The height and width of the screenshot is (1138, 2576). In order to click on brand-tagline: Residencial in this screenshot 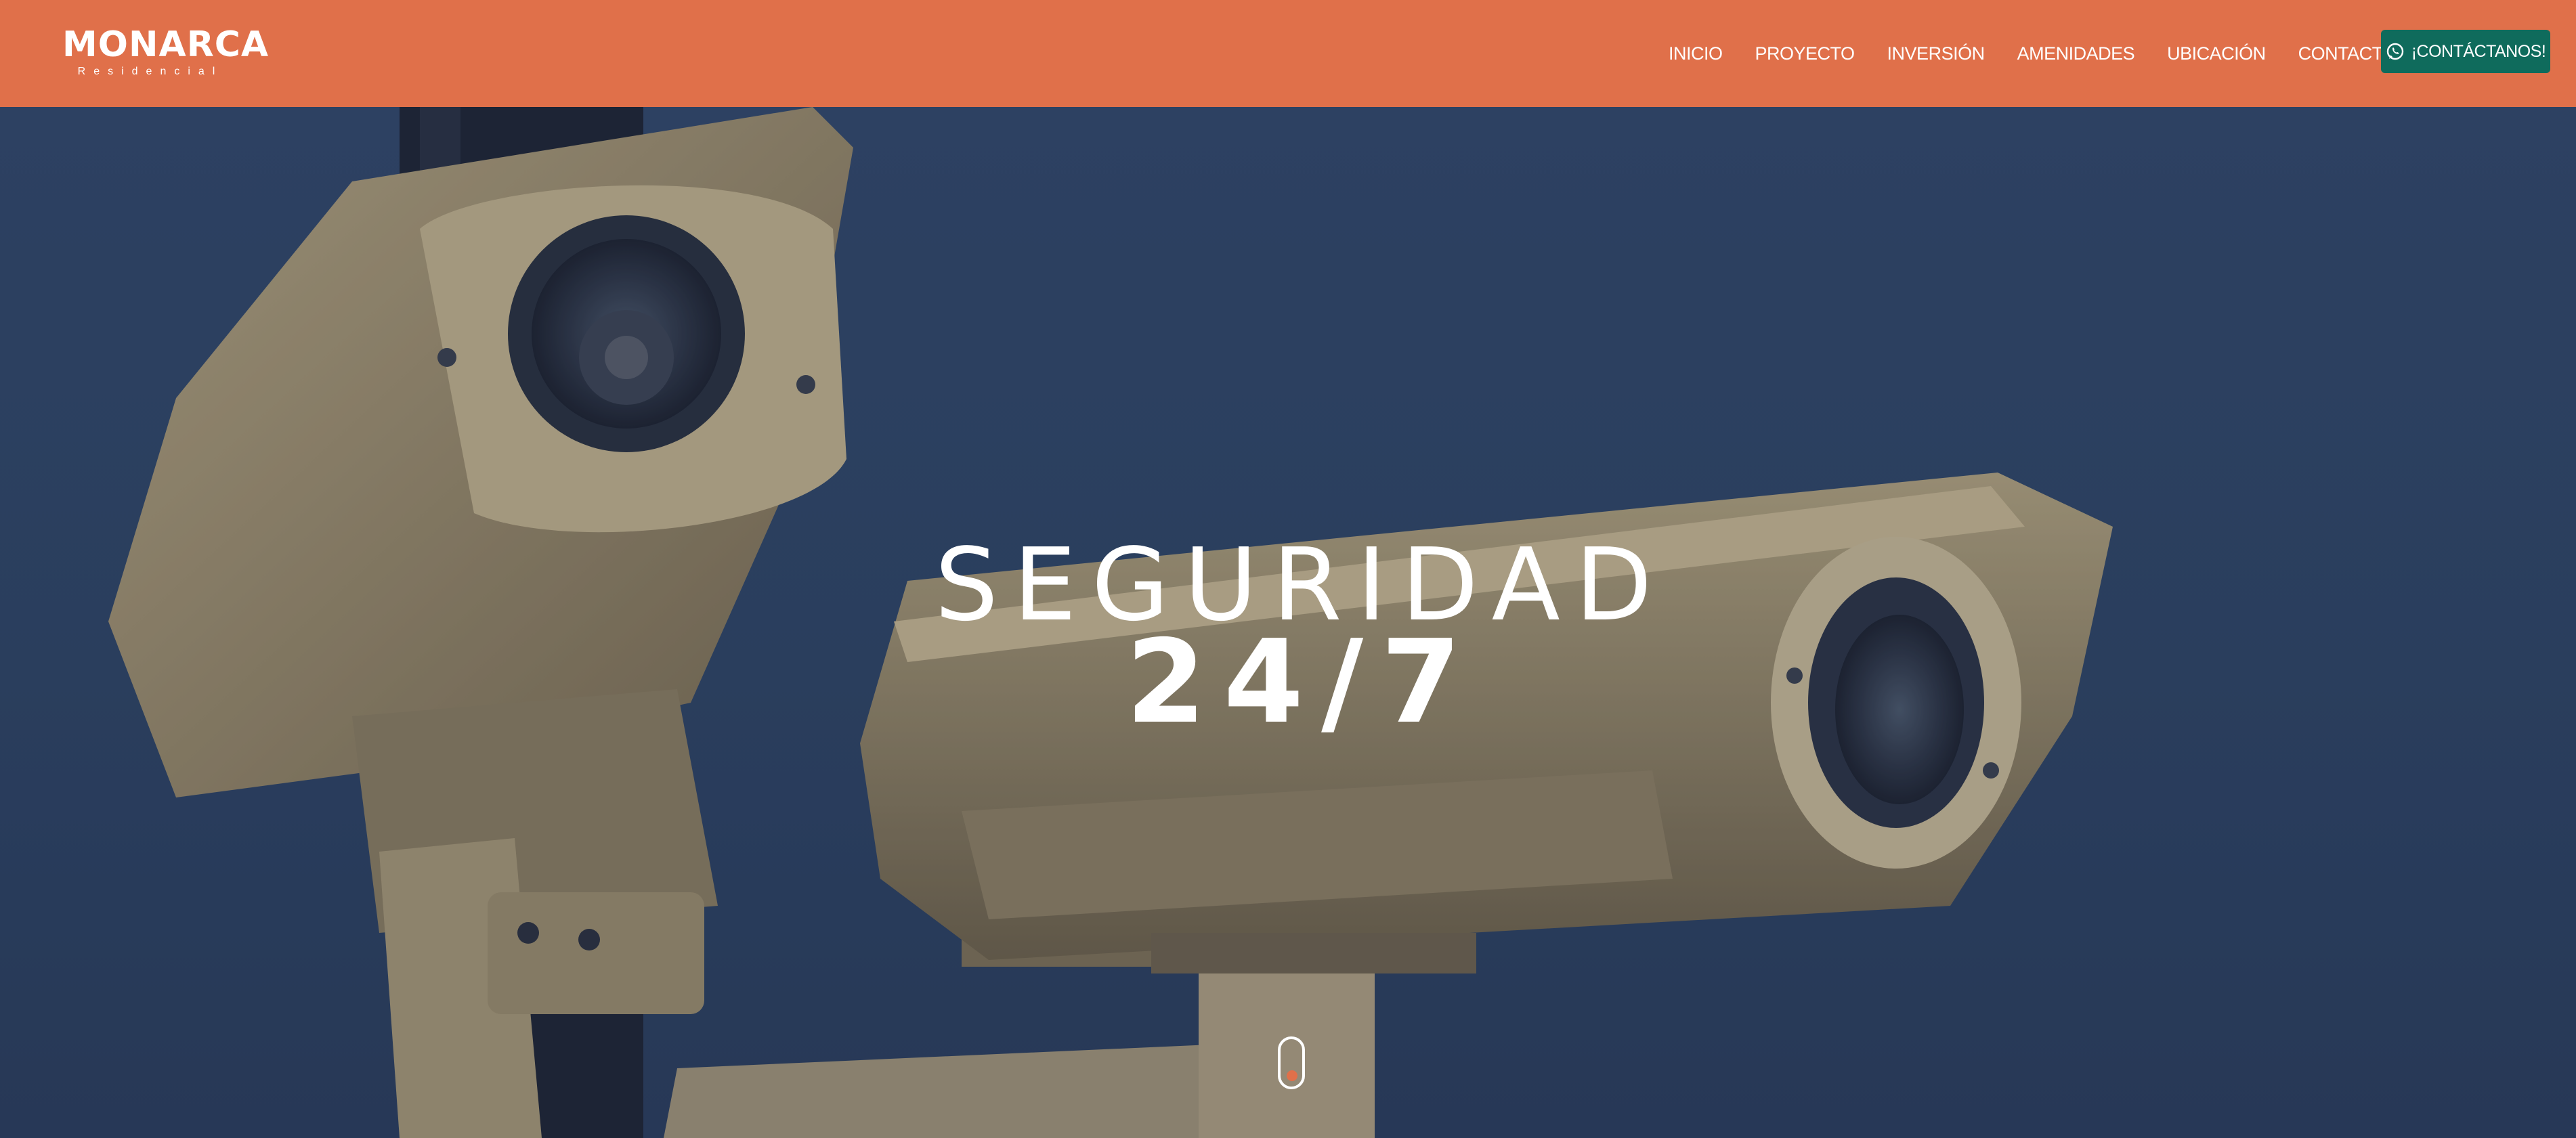, I will do `click(150, 72)`.